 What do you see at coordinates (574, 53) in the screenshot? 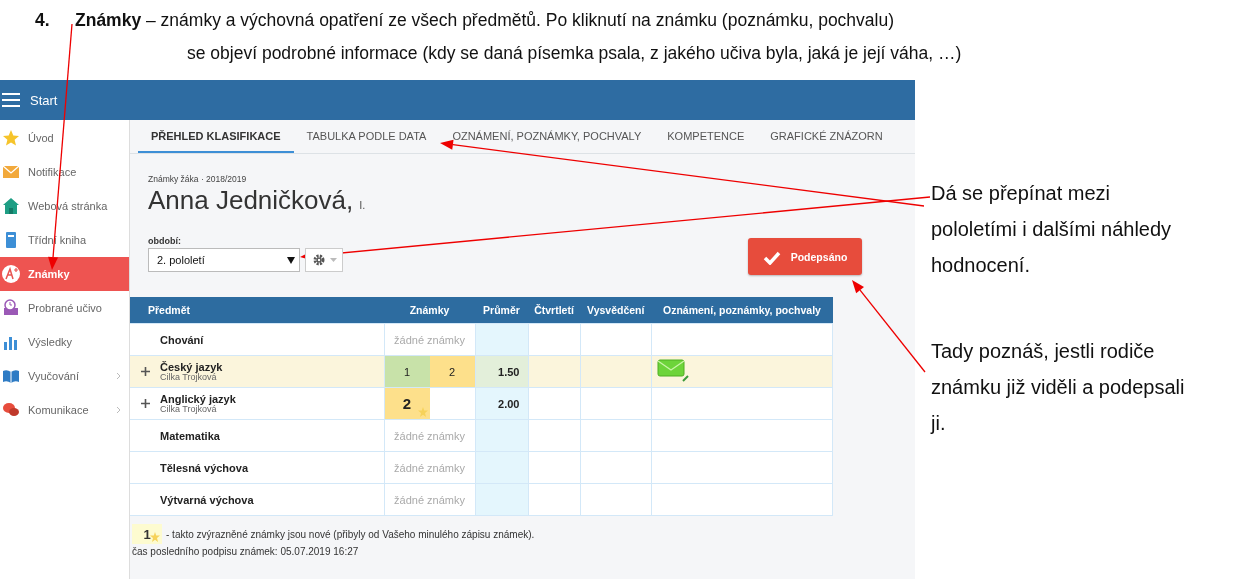
I see `heading-text: se objeví podrobné informace (kdy se daná písemka psala, z jakého učiva byla, jaká je její váha, …)` at bounding box center [574, 53].